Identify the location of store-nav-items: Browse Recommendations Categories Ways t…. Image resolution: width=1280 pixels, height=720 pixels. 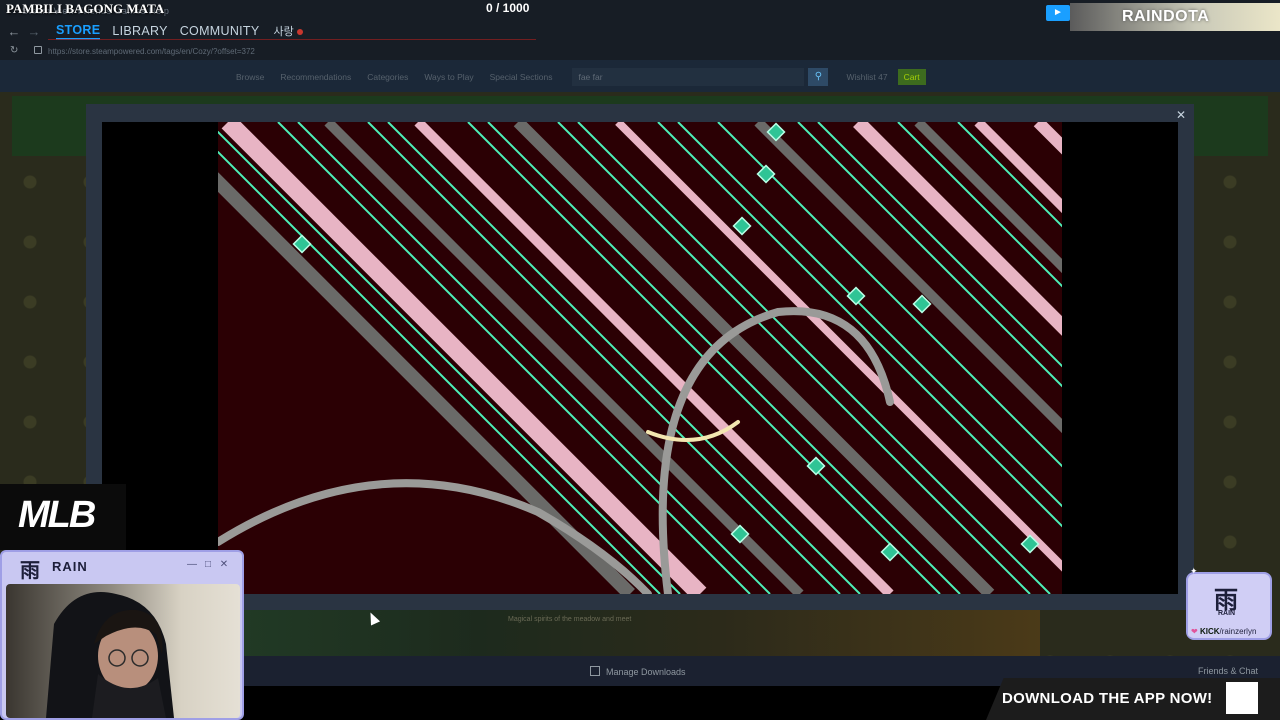
(636, 77).